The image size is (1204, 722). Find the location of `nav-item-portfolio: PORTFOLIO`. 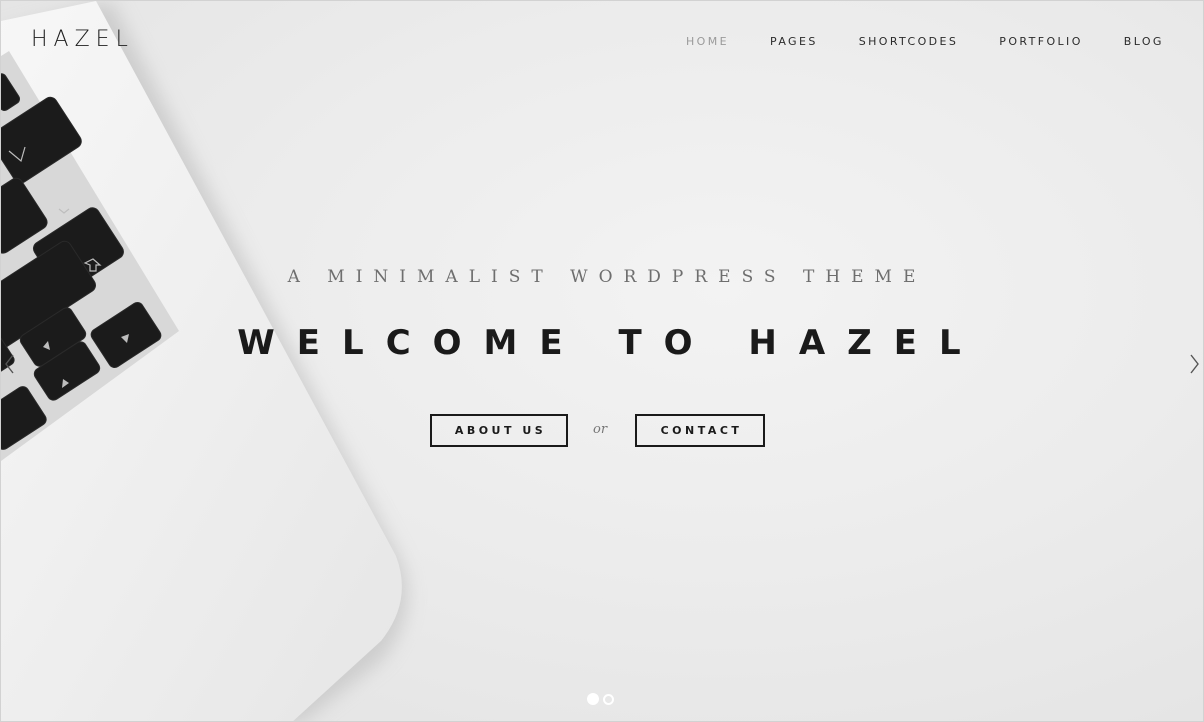

nav-item-portfolio: PORTFOLIO is located at coordinates (1040, 41).